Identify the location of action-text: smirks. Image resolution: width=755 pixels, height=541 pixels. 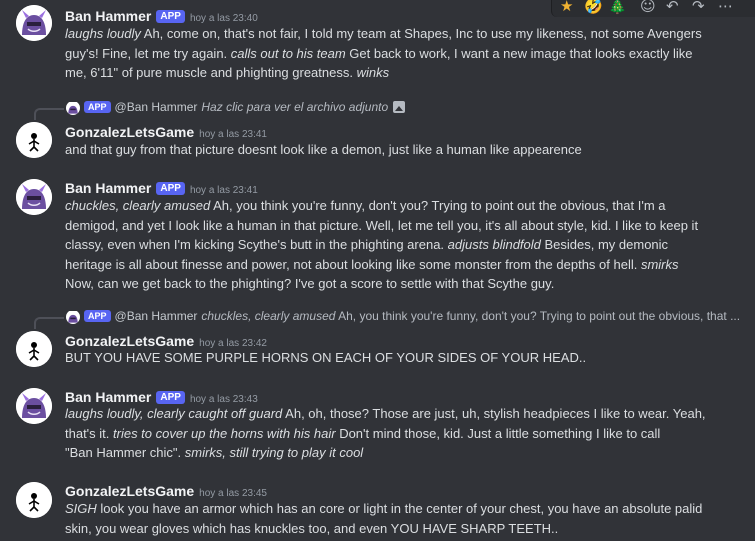
(659, 264).